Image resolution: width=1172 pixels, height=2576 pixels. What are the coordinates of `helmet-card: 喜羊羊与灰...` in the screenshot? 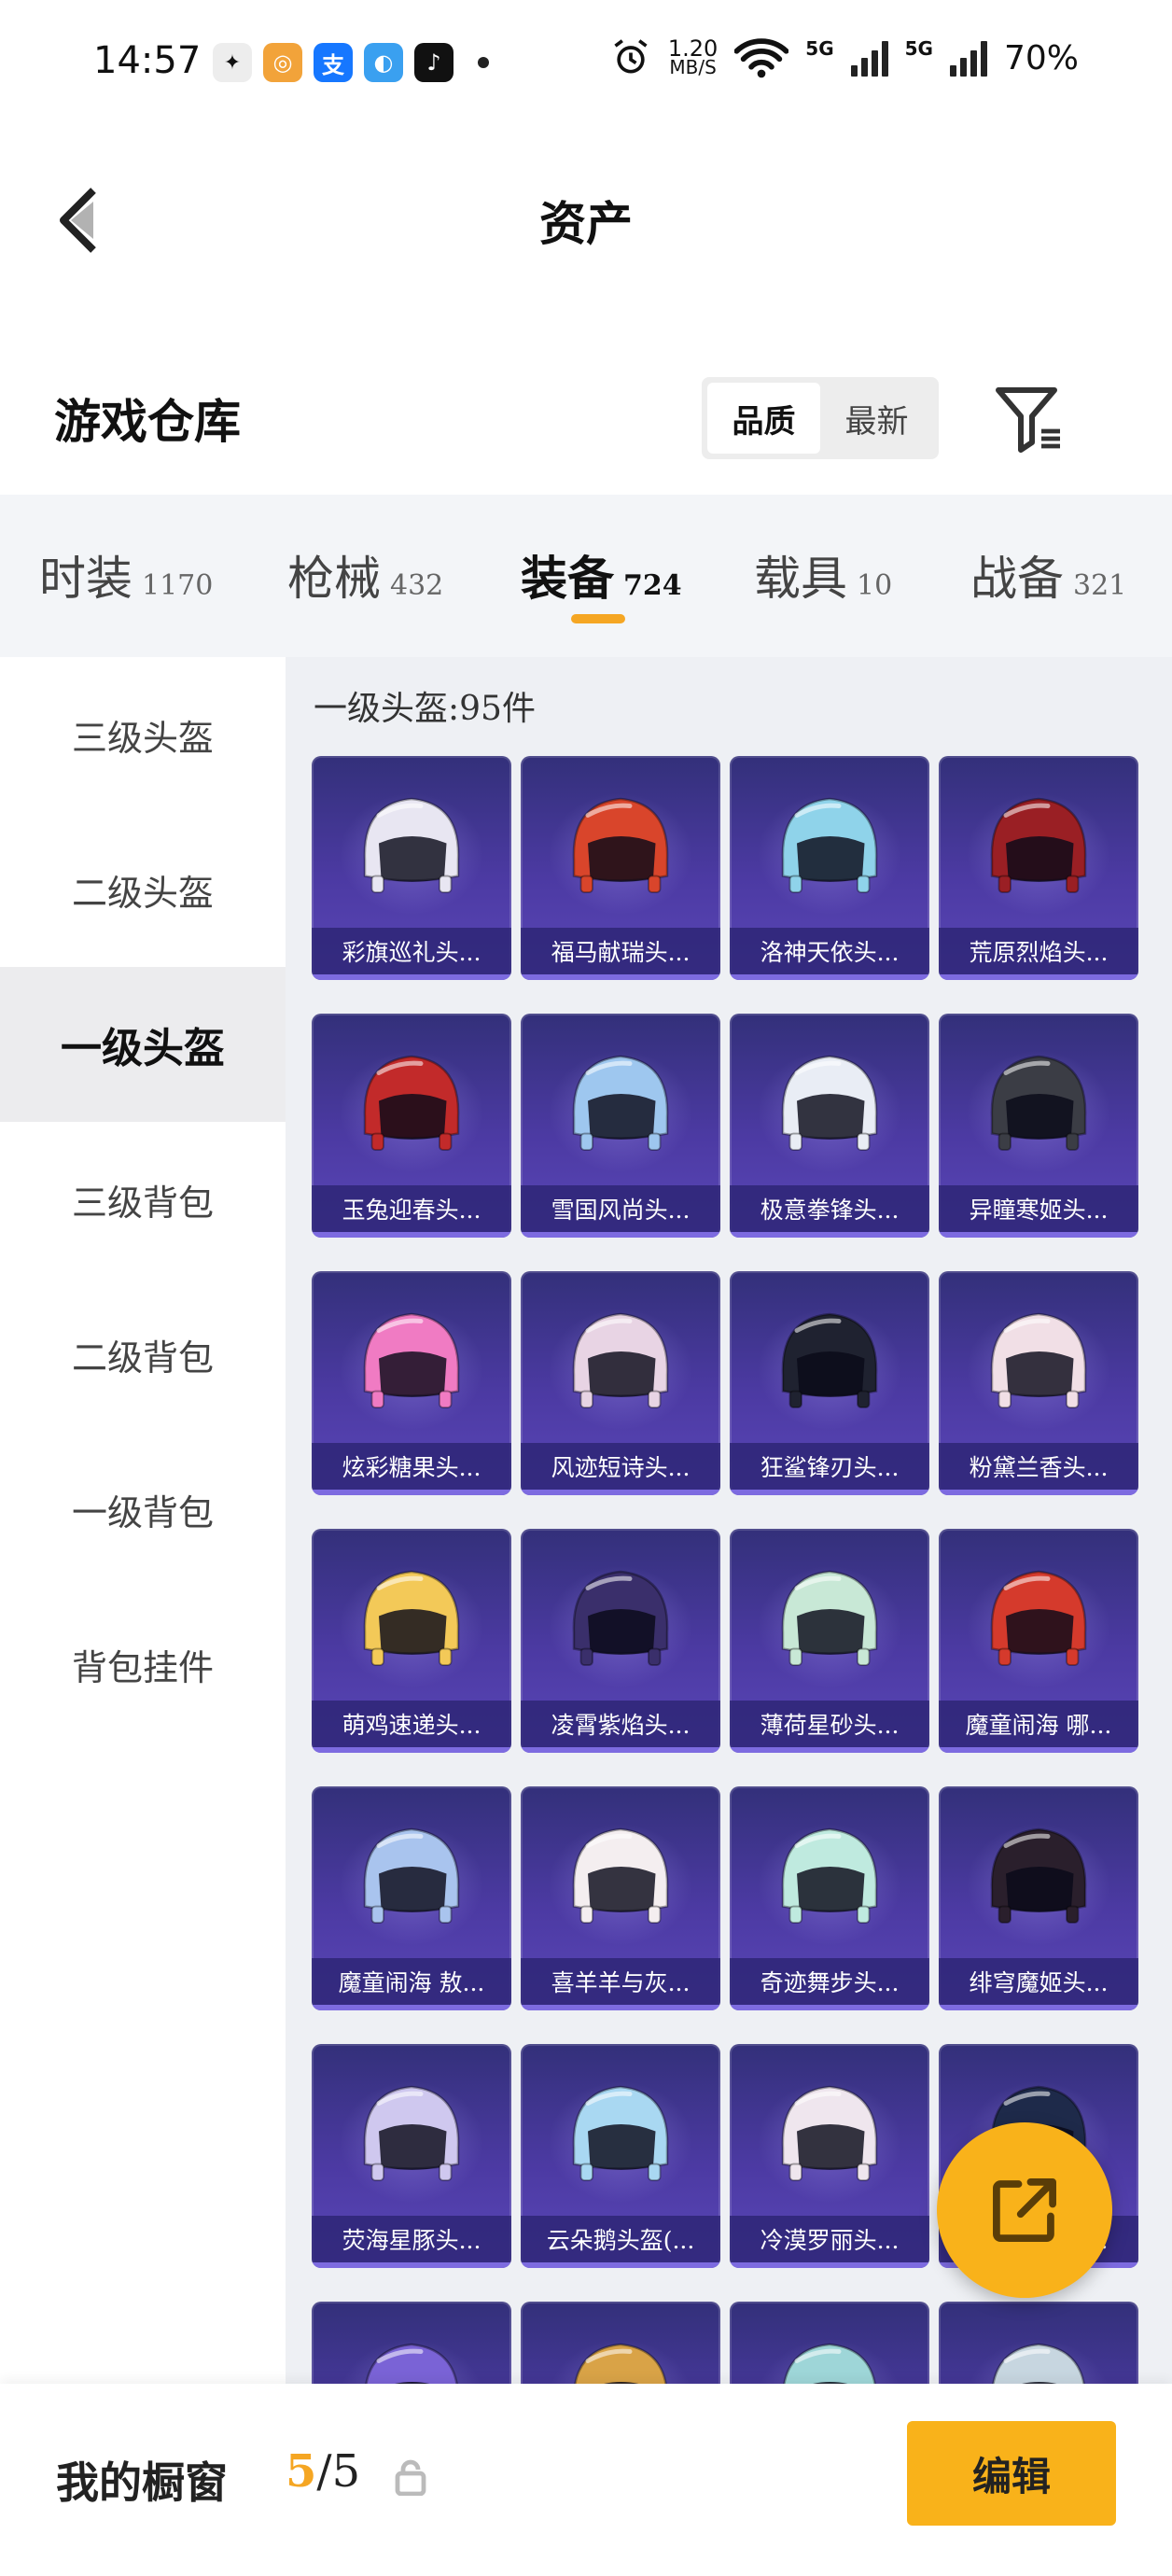 It's located at (620, 1898).